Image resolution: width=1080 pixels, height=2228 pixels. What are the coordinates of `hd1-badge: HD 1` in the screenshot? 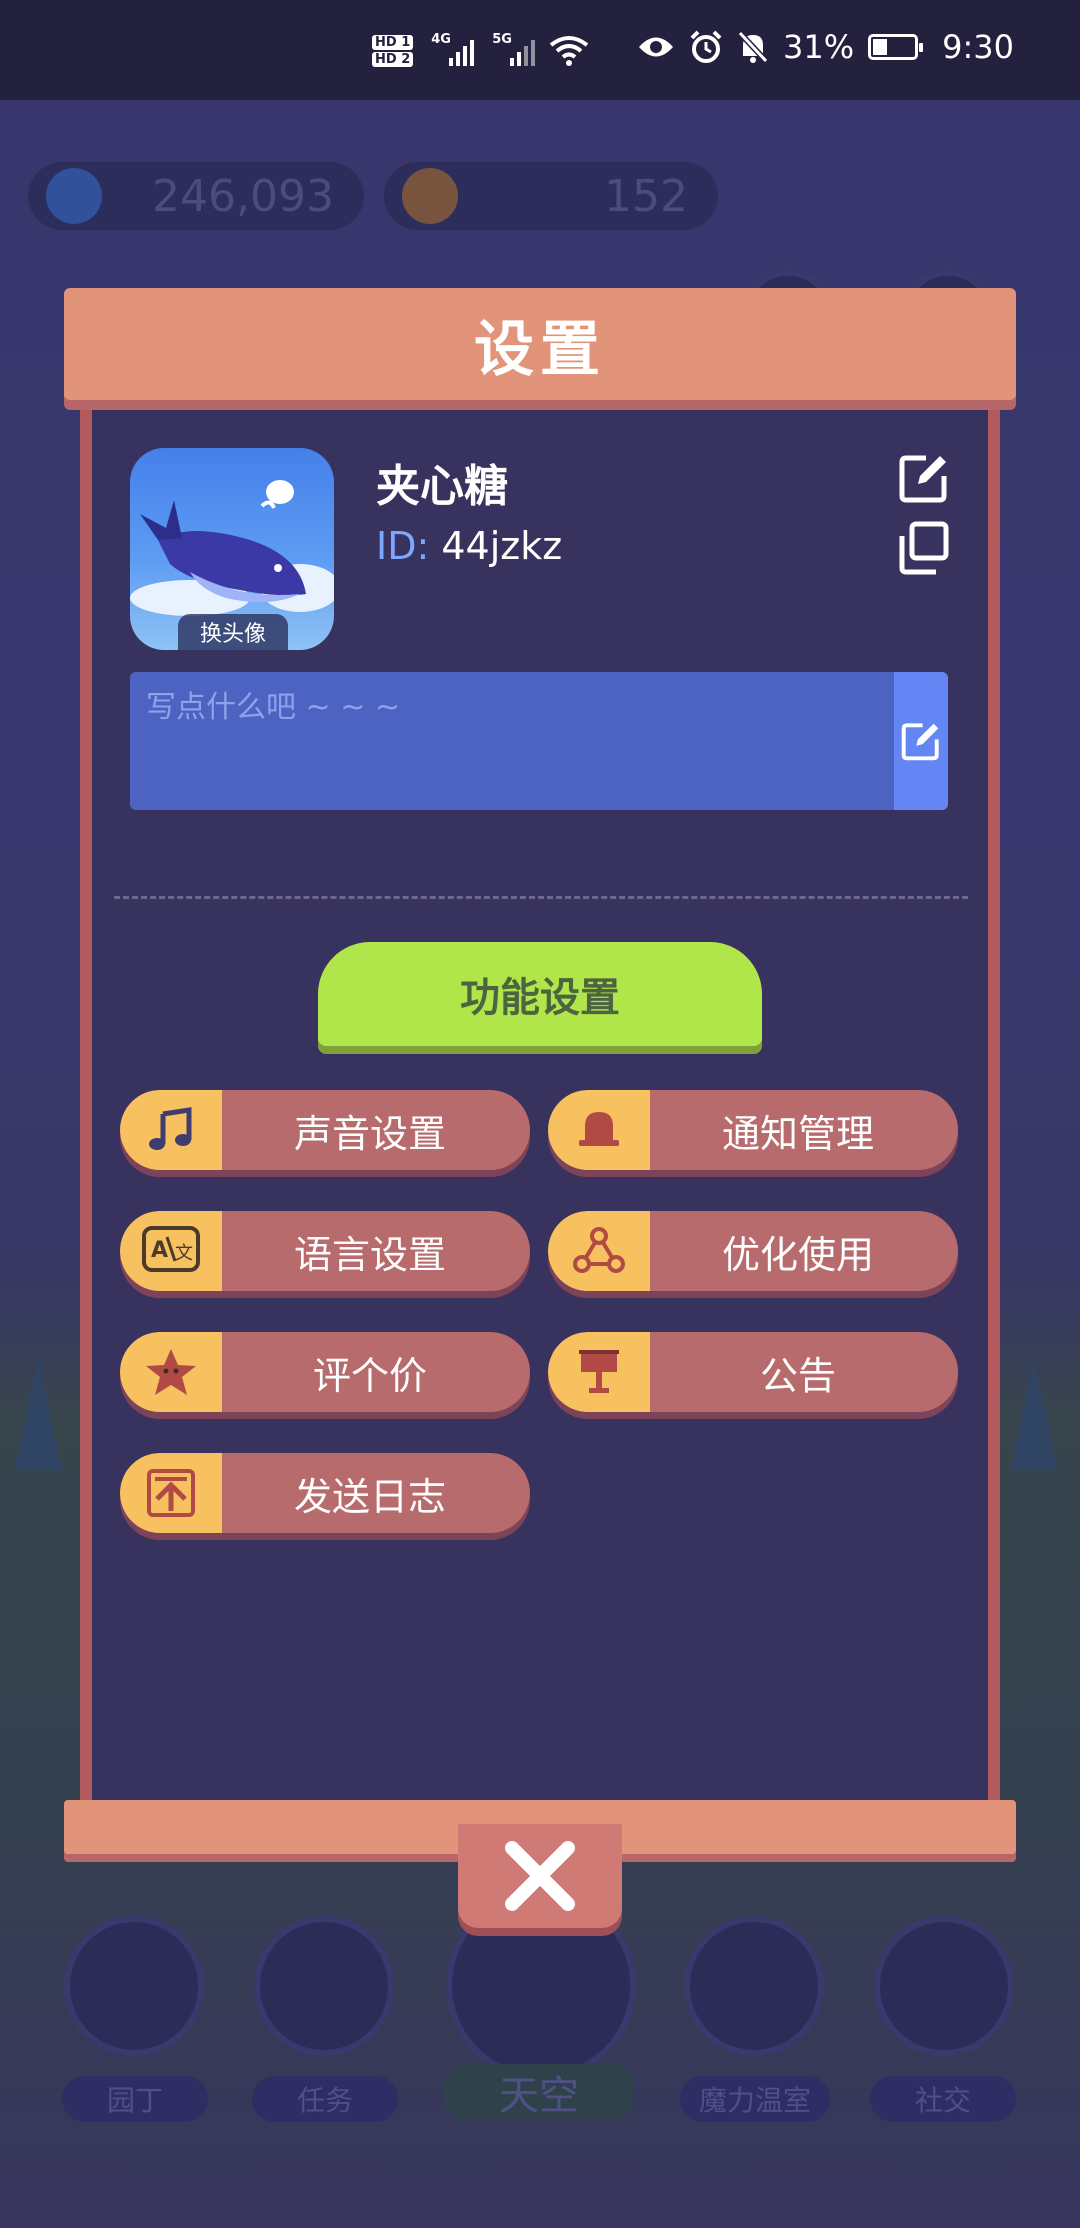 It's located at (393, 42).